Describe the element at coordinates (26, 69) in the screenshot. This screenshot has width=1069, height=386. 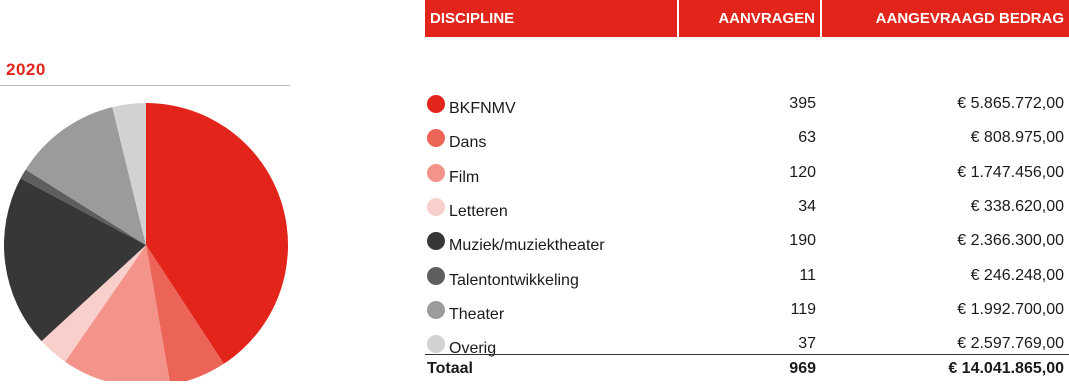
I see `chart-year-title: 2020` at that location.